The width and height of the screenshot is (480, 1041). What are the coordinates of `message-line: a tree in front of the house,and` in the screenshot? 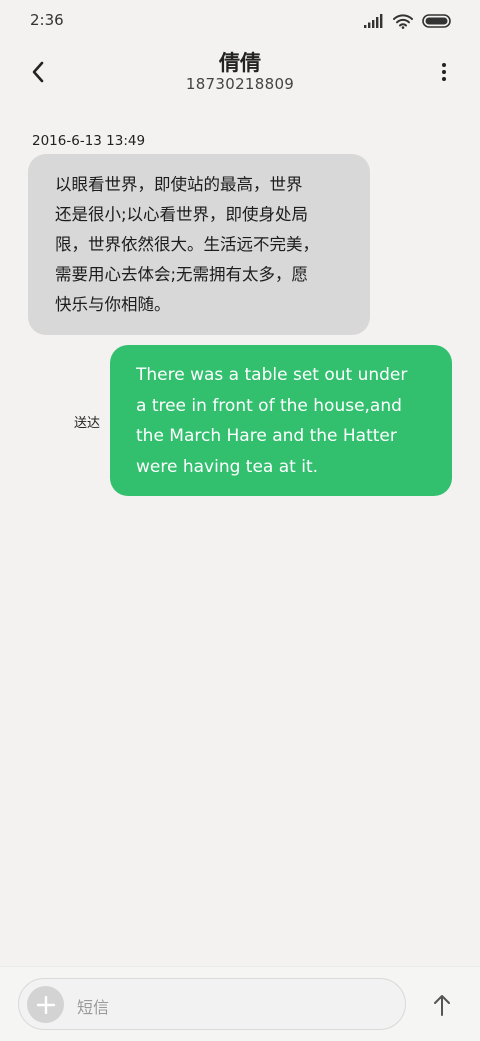 It's located at (269, 405).